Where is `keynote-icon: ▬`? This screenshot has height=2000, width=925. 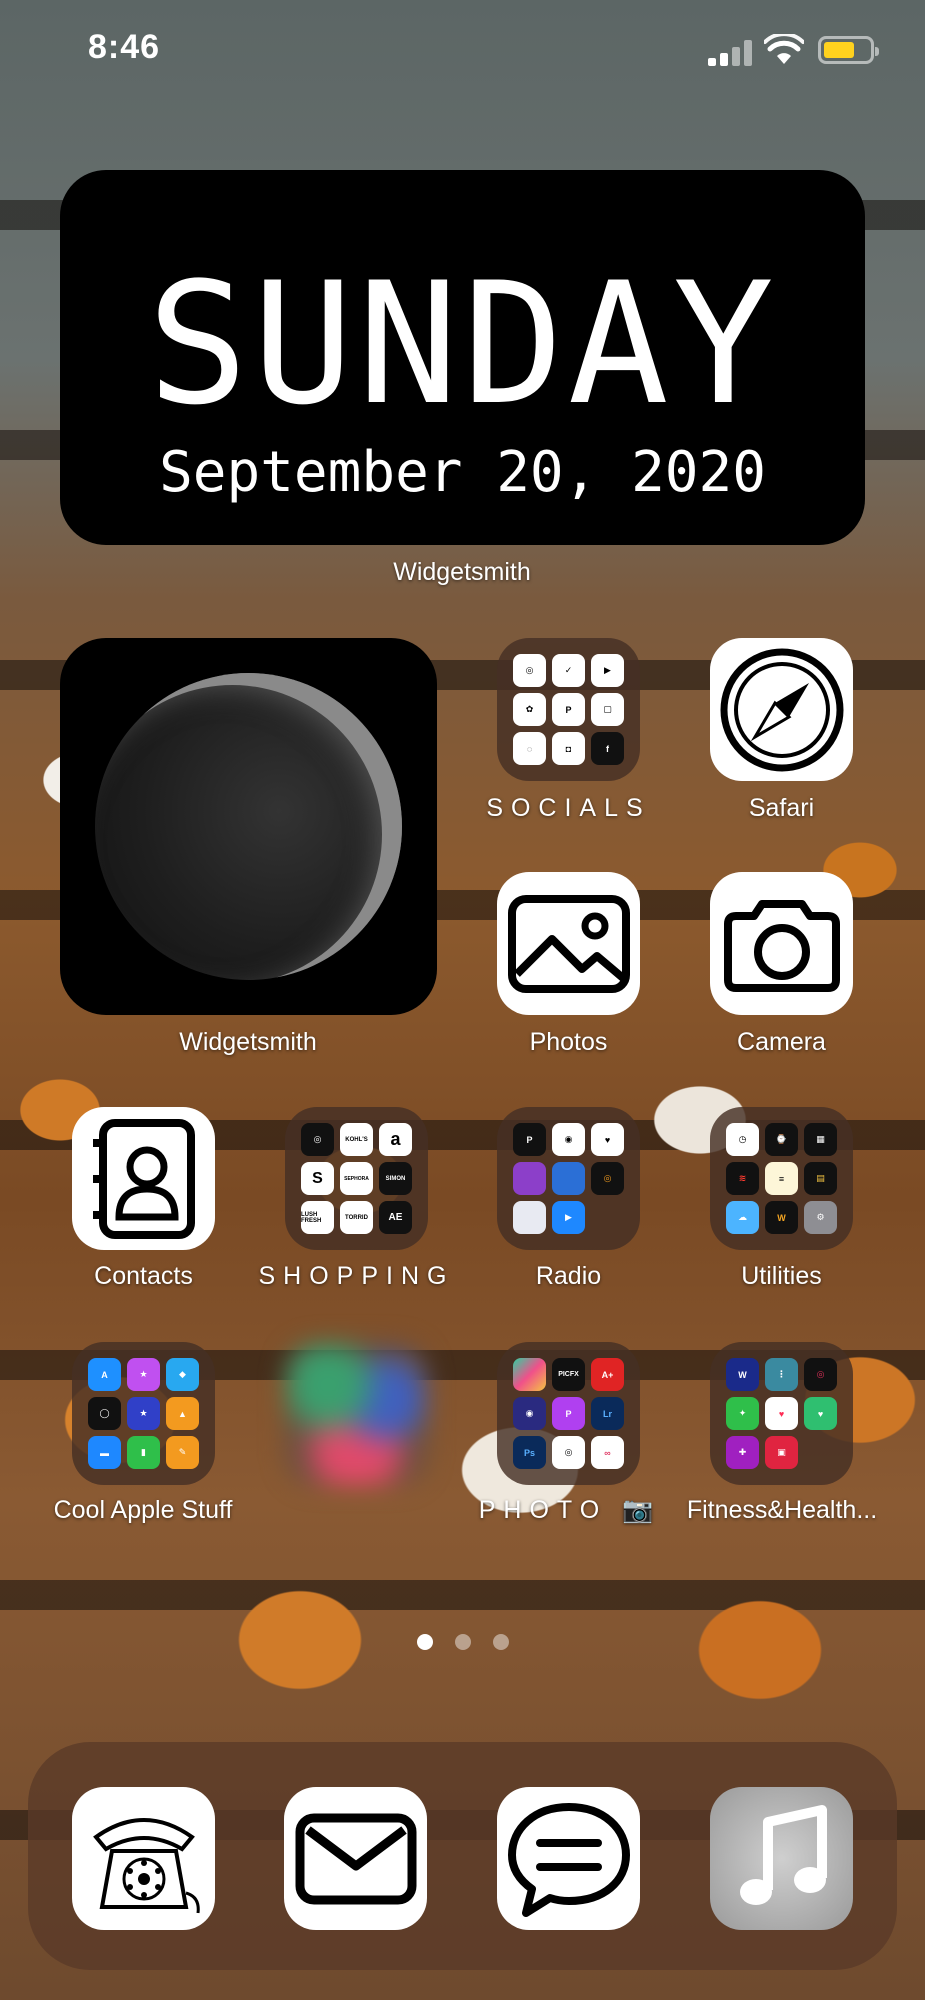
keynote-icon: ▬ is located at coordinates (104, 1452).